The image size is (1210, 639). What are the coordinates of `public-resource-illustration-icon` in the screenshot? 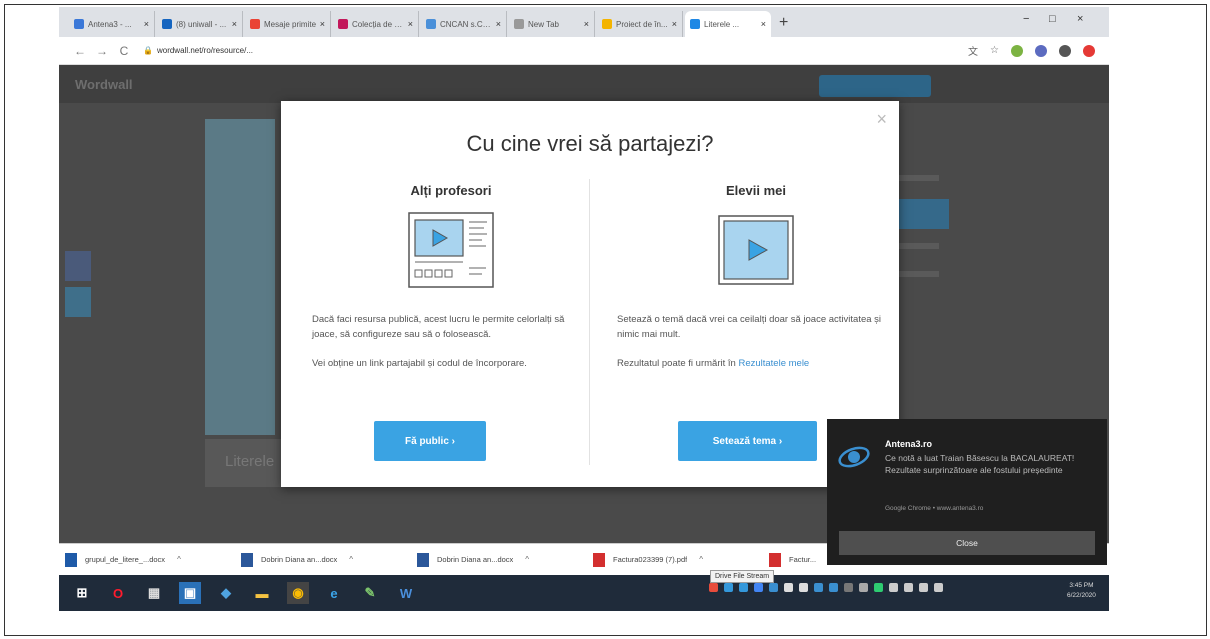 It's located at (451, 250).